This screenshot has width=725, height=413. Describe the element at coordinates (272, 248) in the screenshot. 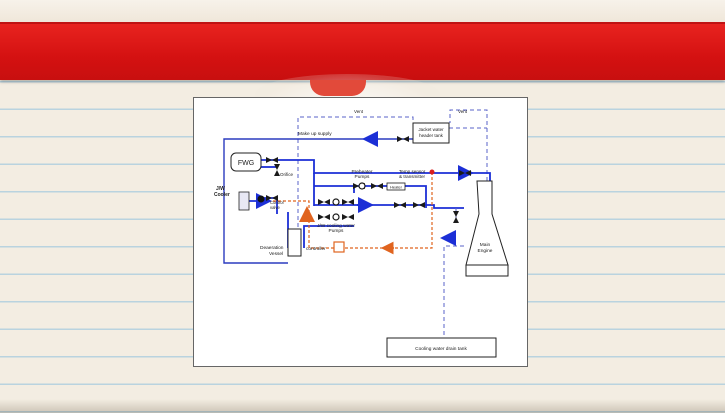

I see `deaeration-label-1: Deaeration` at that location.